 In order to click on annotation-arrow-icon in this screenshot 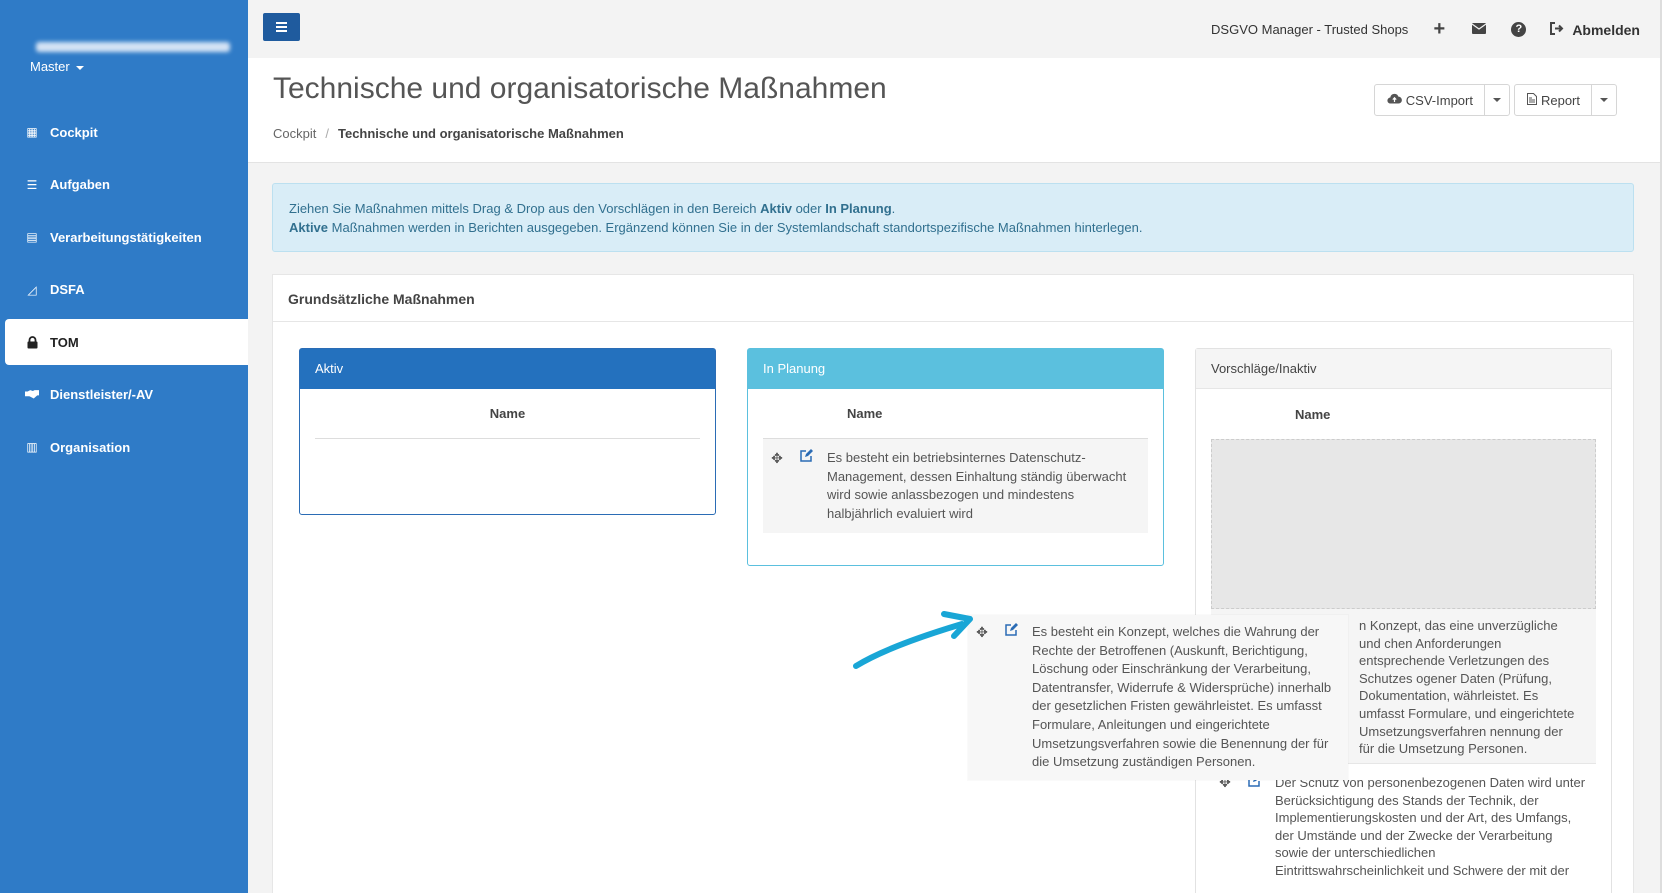, I will do `click(913, 640)`.